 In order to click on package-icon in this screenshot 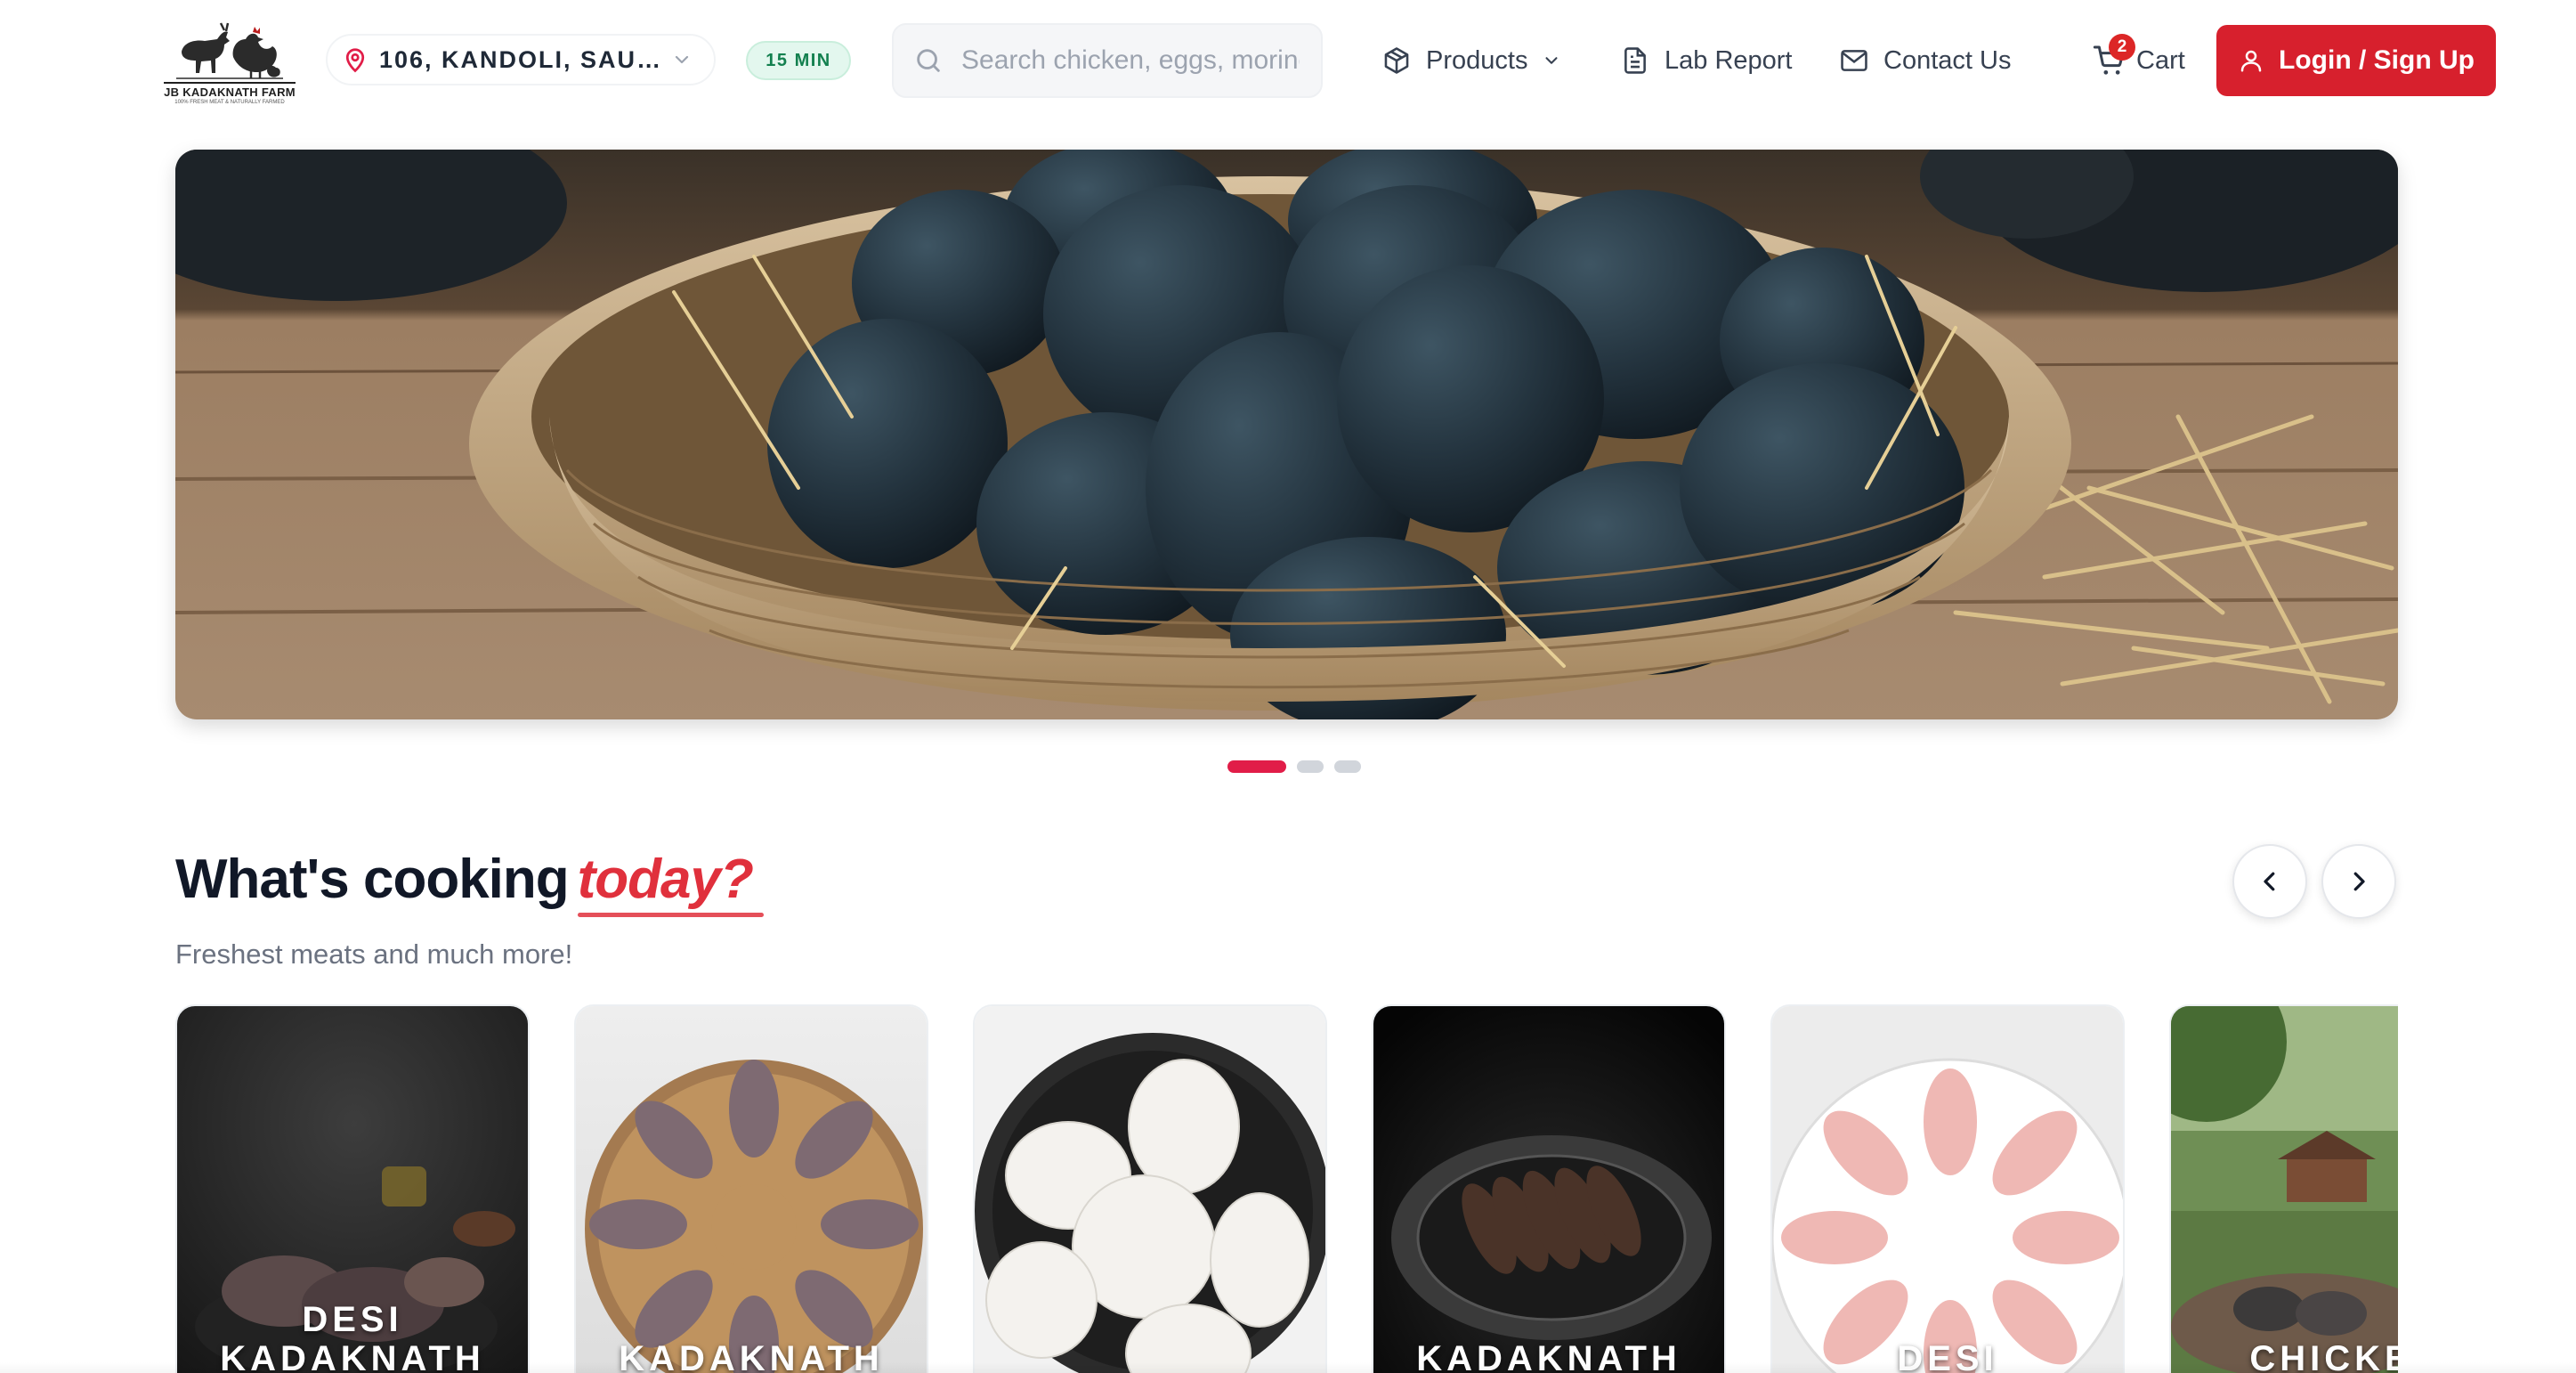, I will do `click(1397, 60)`.